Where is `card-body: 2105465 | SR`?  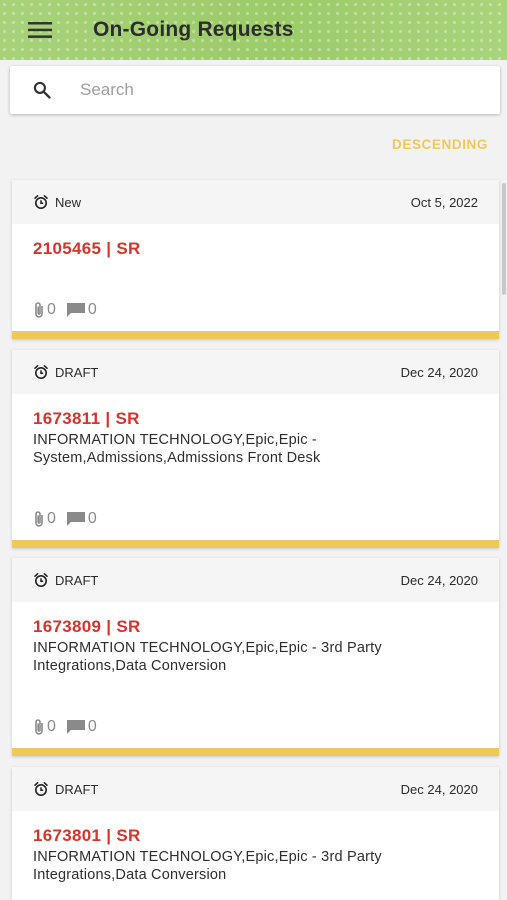 card-body: 2105465 | SR is located at coordinates (255, 241).